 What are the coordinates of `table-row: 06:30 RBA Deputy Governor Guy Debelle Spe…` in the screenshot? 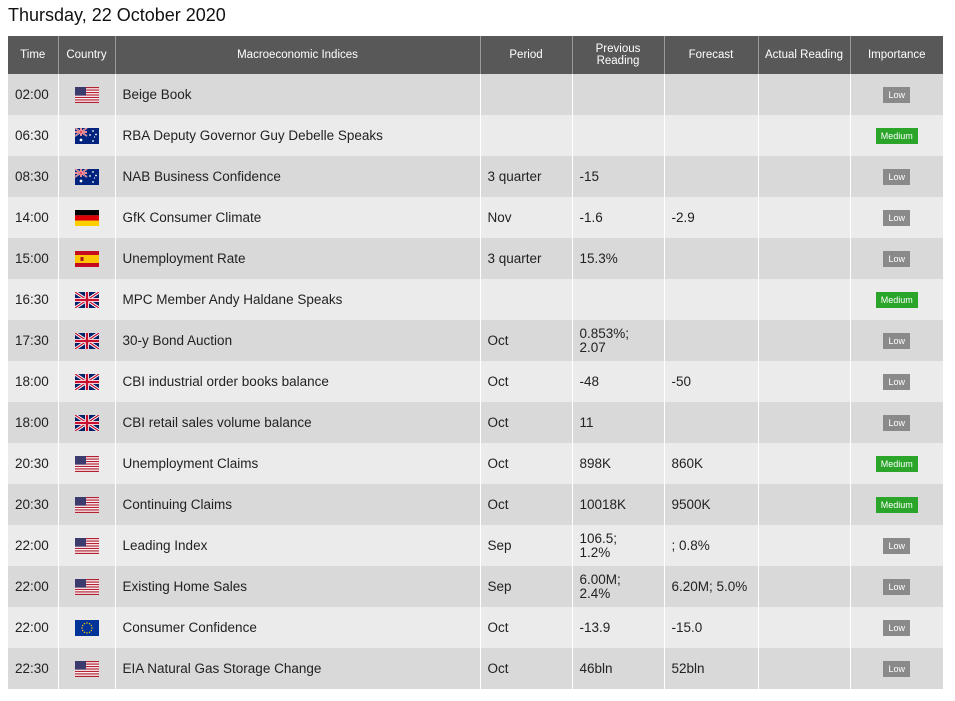 It's located at (475, 135).